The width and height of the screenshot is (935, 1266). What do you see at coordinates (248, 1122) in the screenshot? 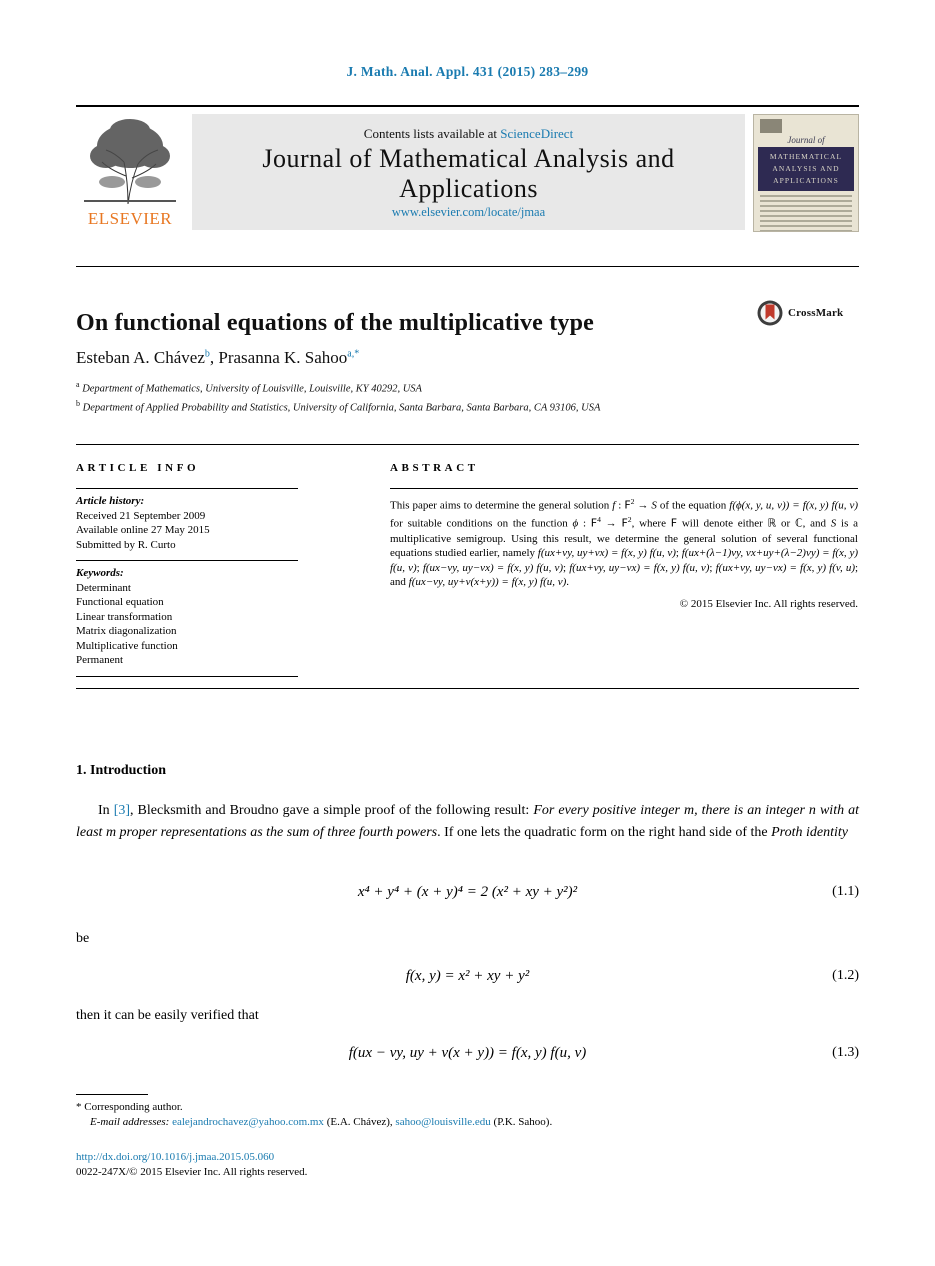
I see `email-link-chavez: ealejandrochavez@yahoo.com.mx` at bounding box center [248, 1122].